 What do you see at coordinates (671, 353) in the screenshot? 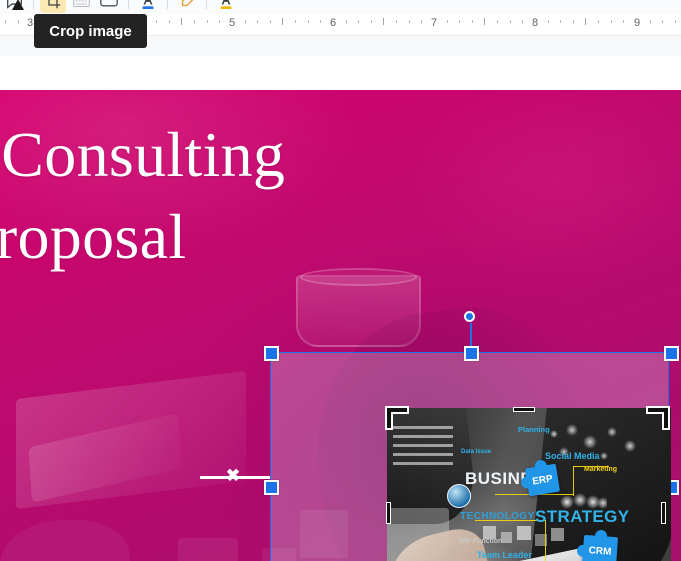
I see `resize-handle-top-right` at bounding box center [671, 353].